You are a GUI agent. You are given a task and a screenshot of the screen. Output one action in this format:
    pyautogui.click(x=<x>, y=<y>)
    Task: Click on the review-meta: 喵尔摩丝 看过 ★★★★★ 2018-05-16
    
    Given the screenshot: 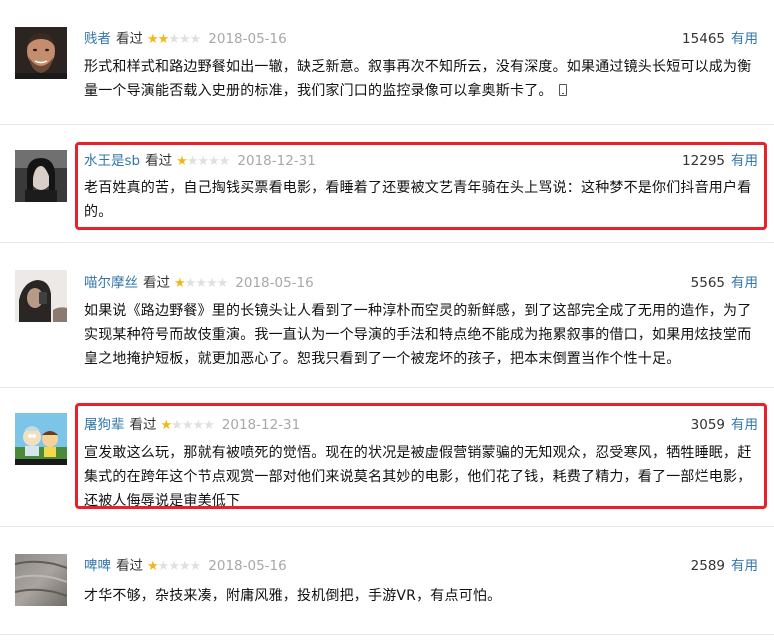 What is the action you would take?
    pyautogui.click(x=199, y=283)
    